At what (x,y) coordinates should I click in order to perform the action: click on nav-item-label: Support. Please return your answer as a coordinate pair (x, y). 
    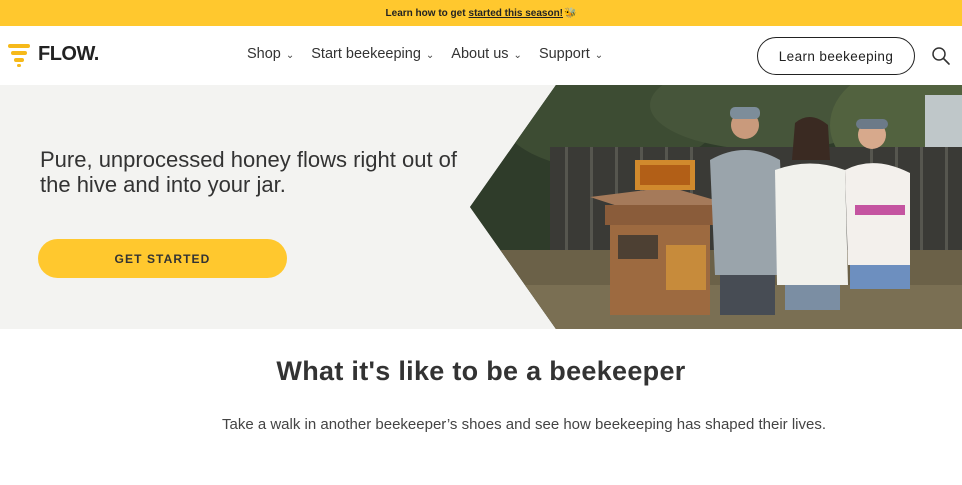
    Looking at the image, I should click on (564, 54).